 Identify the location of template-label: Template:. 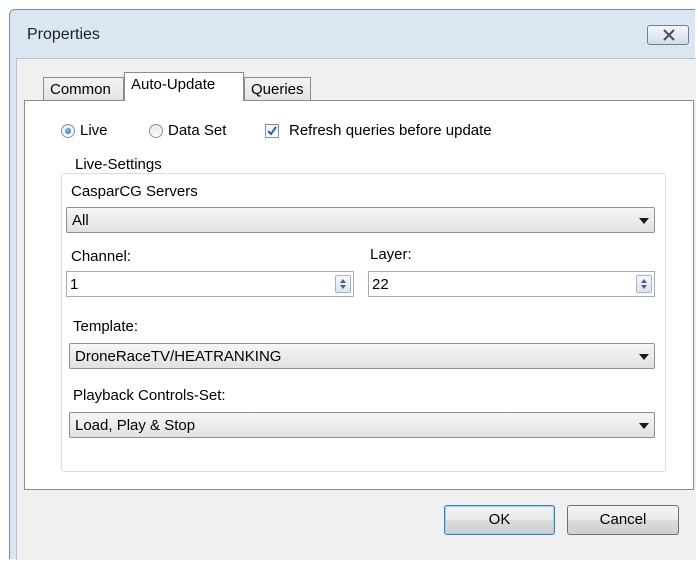
(106, 326).